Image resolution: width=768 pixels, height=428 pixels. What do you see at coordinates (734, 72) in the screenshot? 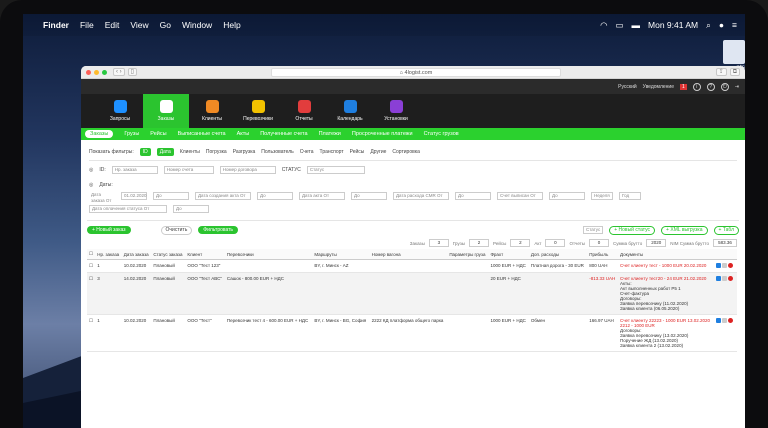
I see `tabs-icon: ⧉` at bounding box center [734, 72].